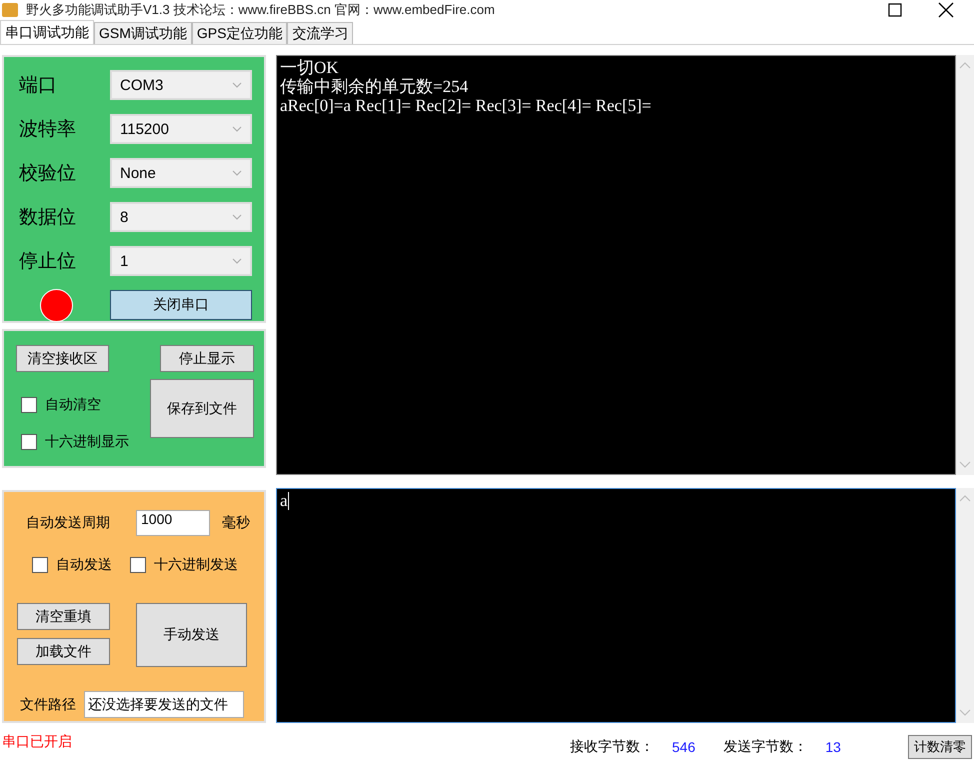  I want to click on tx-count: 13, so click(833, 747).